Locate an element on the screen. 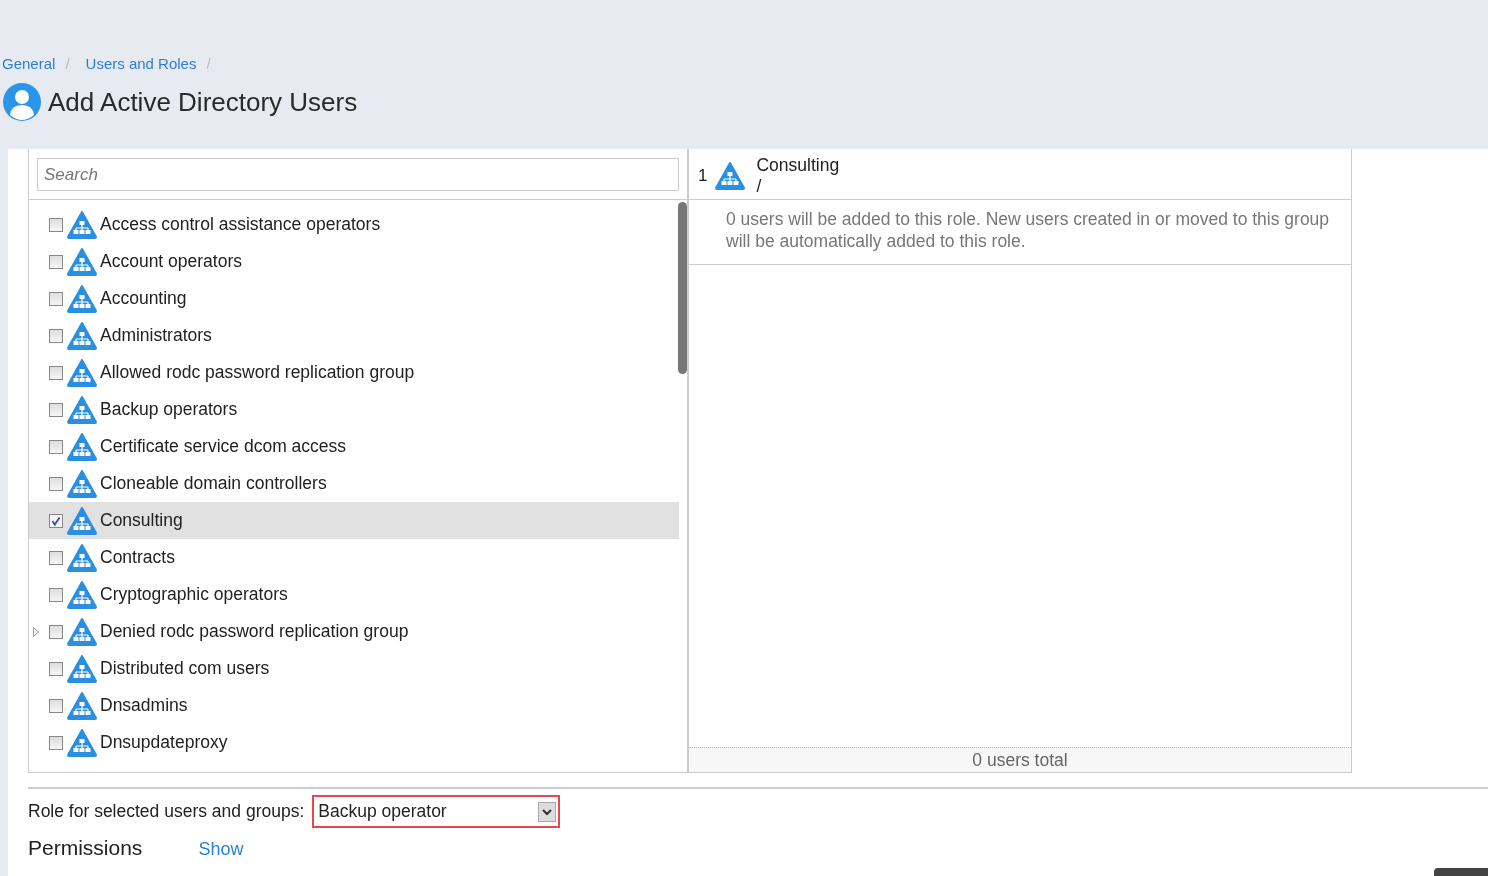  group-name: Certificate service dcom access is located at coordinates (223, 446).